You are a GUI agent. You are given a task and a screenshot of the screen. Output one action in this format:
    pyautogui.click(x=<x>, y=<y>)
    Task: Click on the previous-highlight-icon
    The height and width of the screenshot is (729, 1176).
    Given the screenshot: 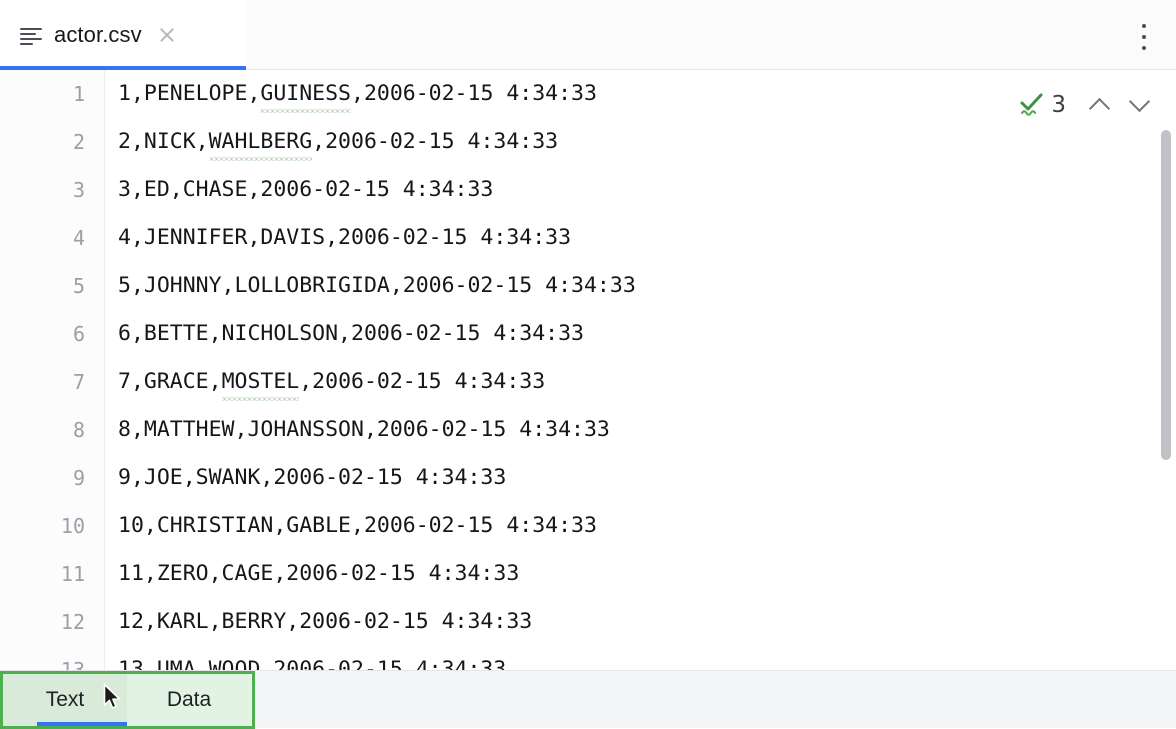 What is the action you would take?
    pyautogui.click(x=1099, y=105)
    